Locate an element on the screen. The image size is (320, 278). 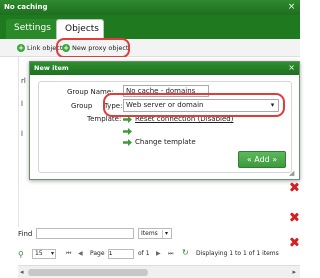
group-label: Group is located at coordinates (82, 106).